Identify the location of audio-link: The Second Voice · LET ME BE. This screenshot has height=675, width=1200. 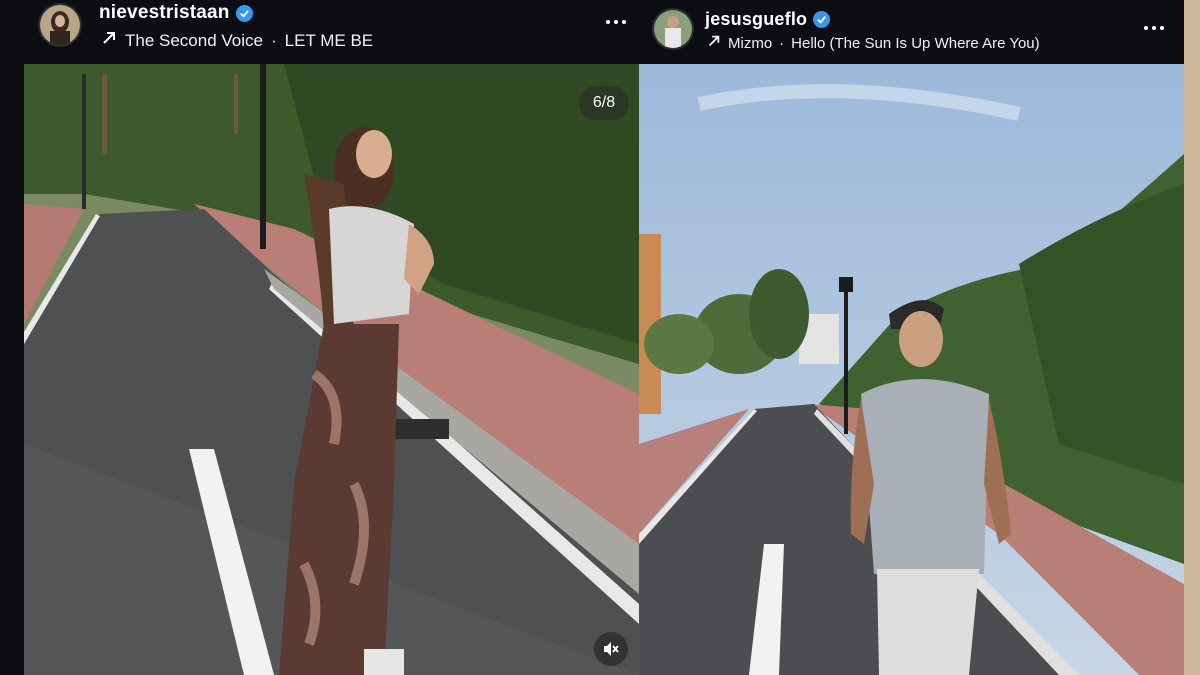
(237, 40).